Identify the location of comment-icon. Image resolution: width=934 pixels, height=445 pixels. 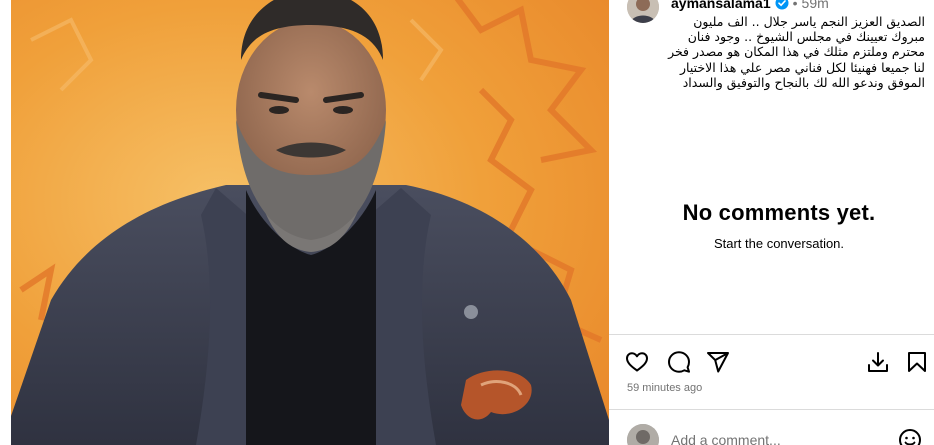
(679, 362).